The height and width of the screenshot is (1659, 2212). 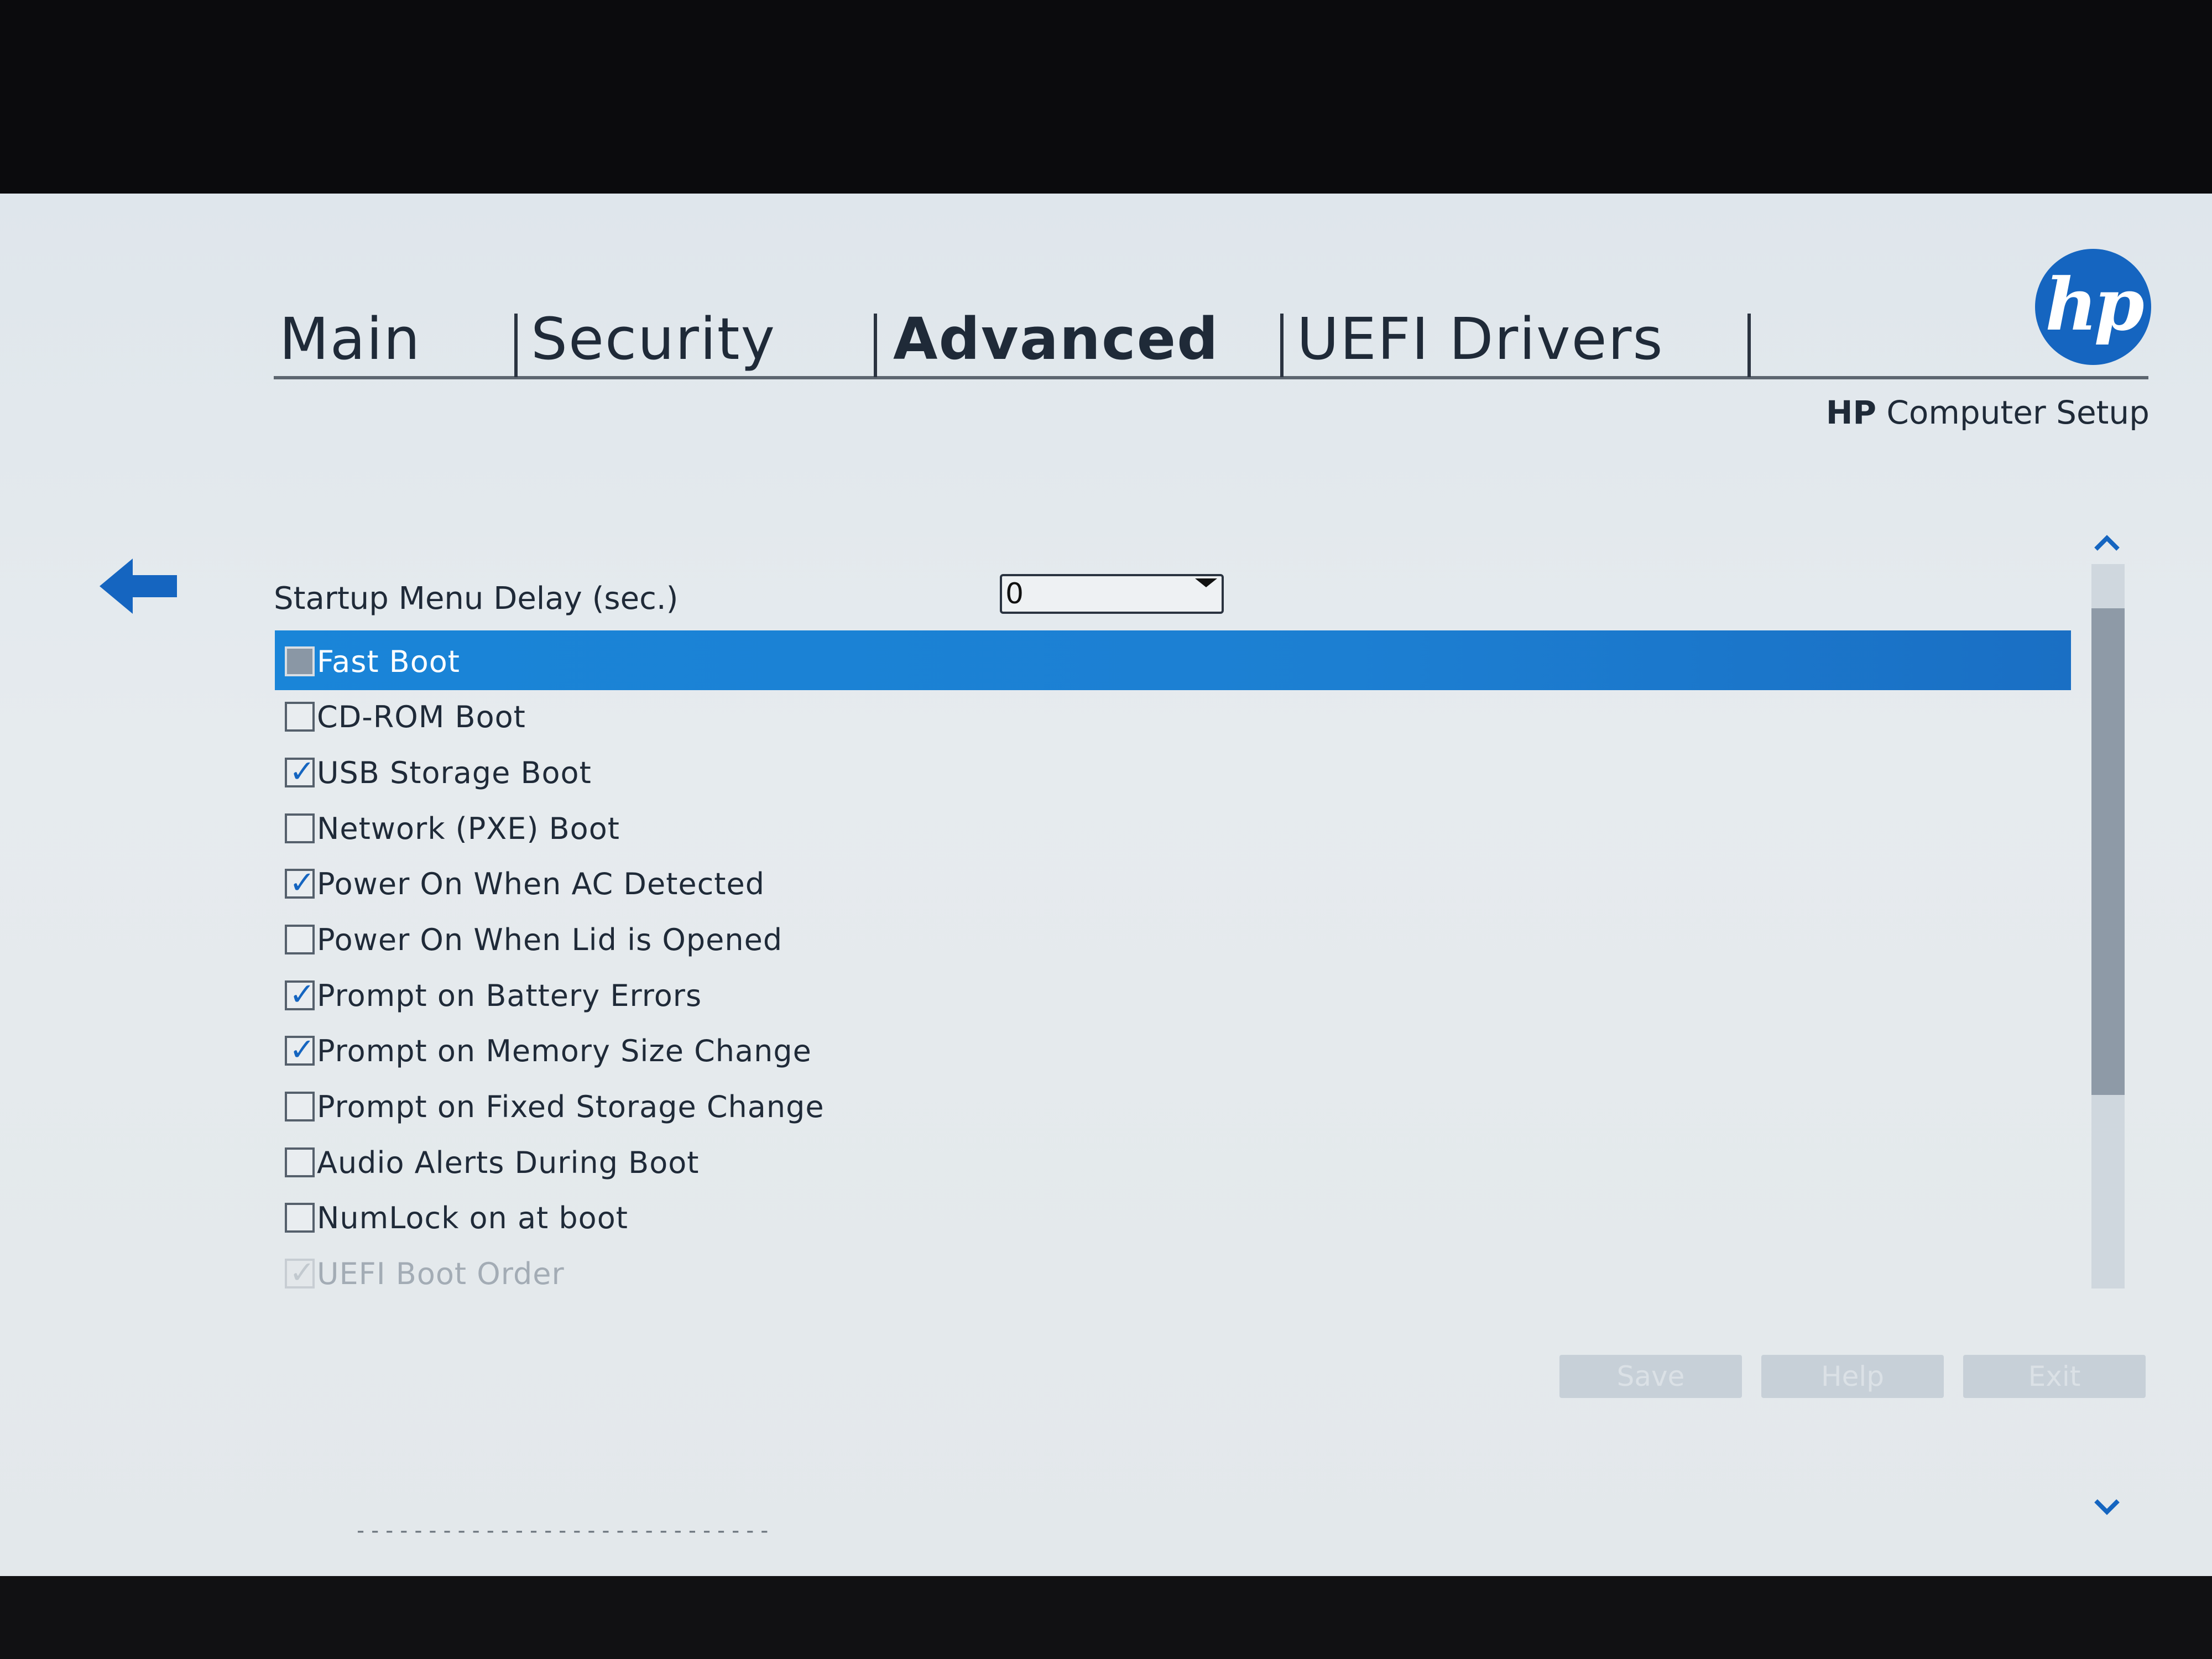 I want to click on option-label: Prompt on Memory Size Change, so click(x=565, y=1050).